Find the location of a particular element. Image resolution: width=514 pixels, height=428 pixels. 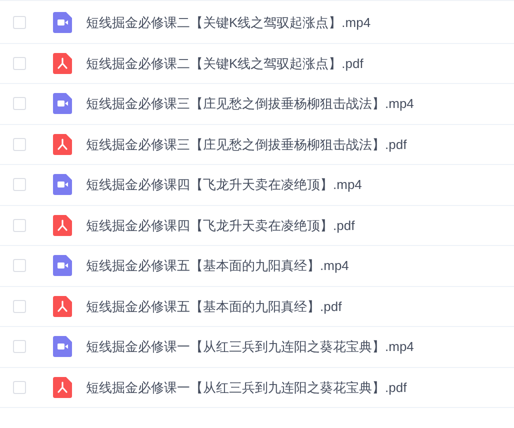

file-name: 短线掘金必修课一【从红三兵到九连阳之葵花宝典】.pdf is located at coordinates (246, 387).